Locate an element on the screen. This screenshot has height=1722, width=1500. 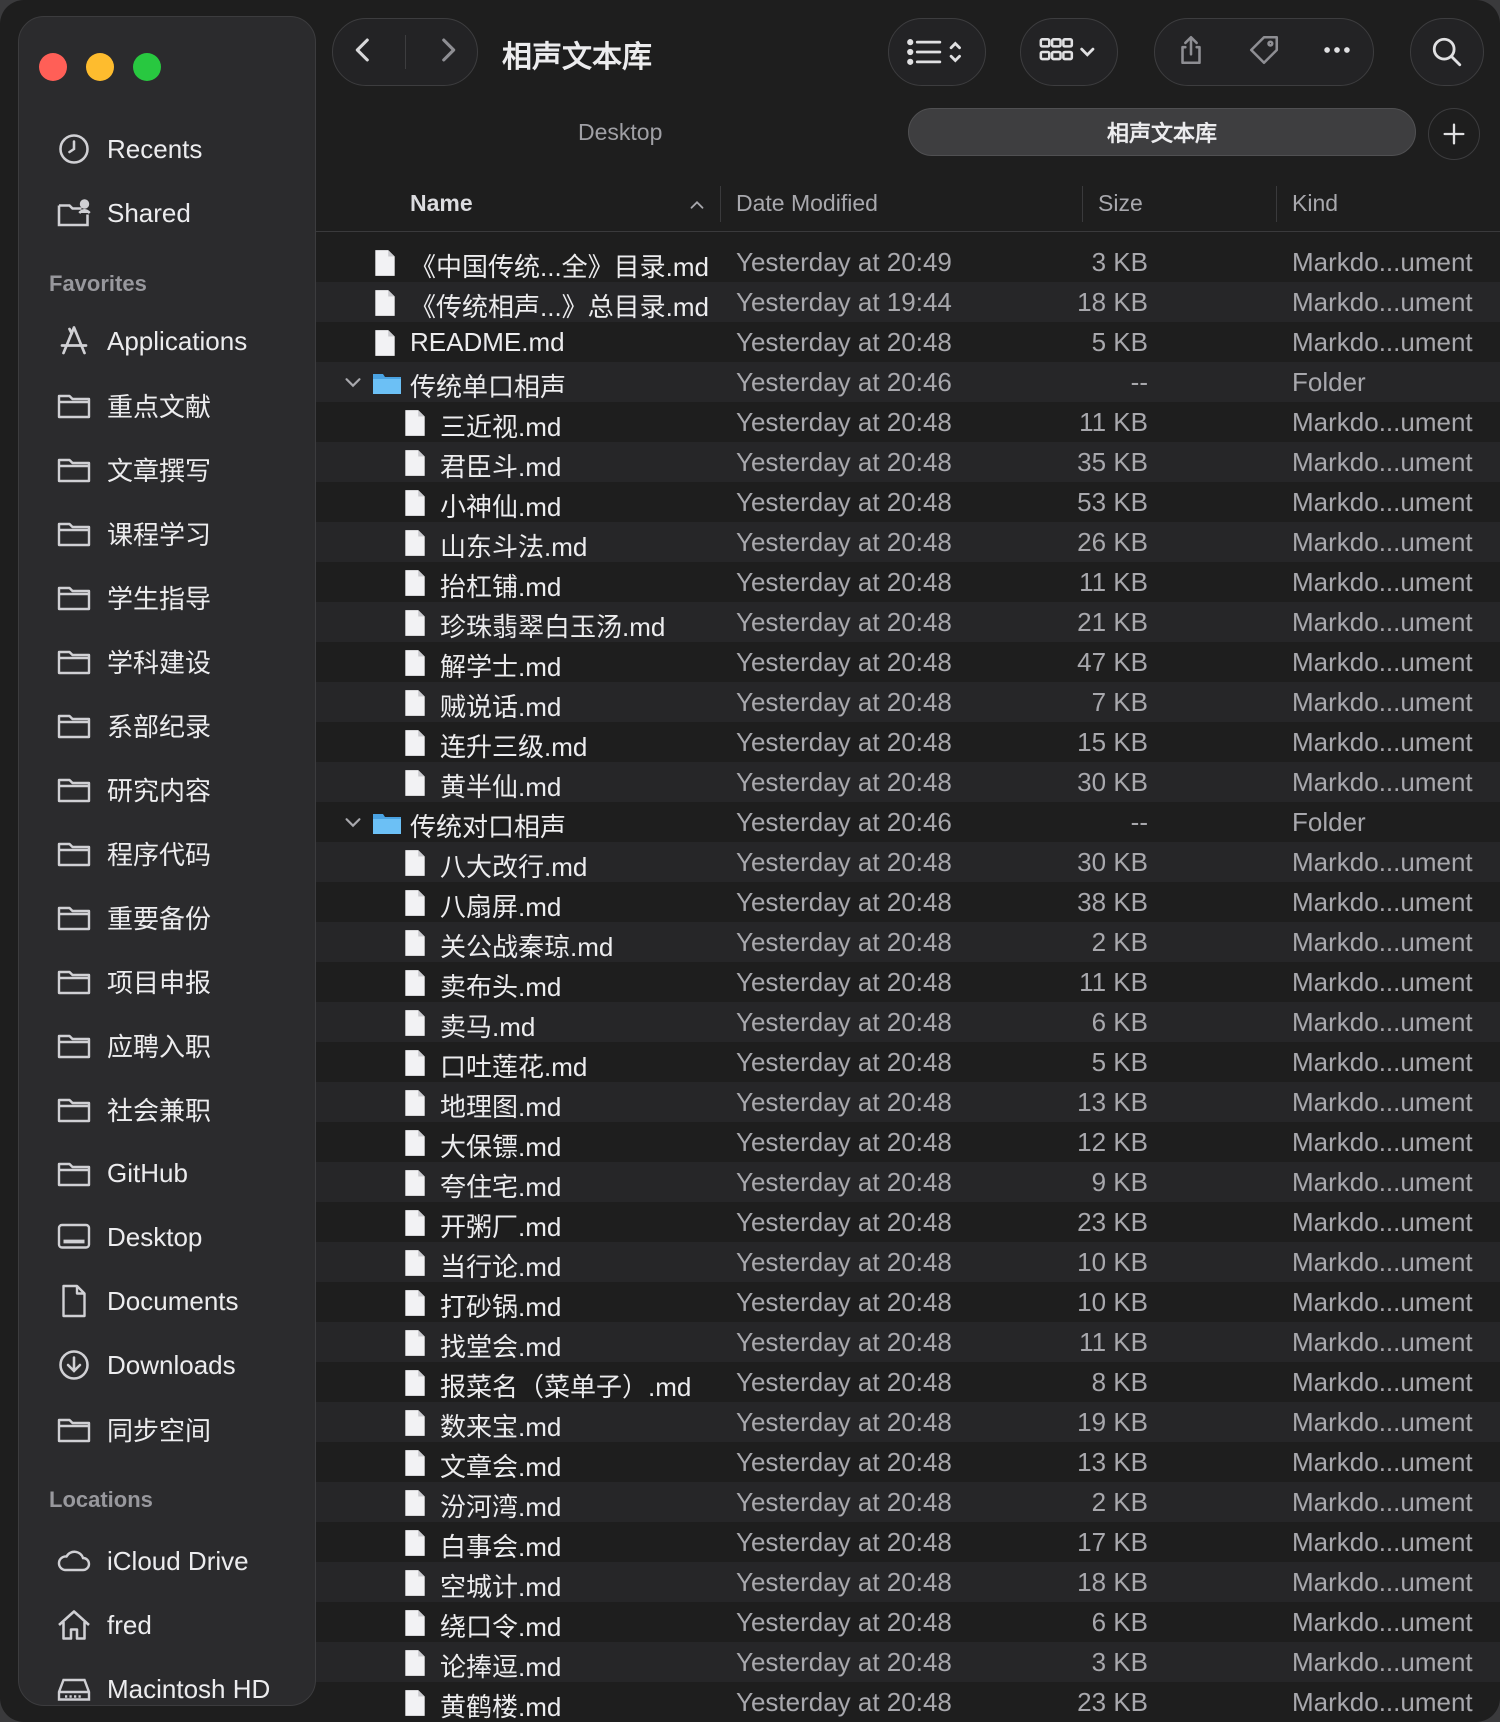
forward-button is located at coordinates (448, 52).